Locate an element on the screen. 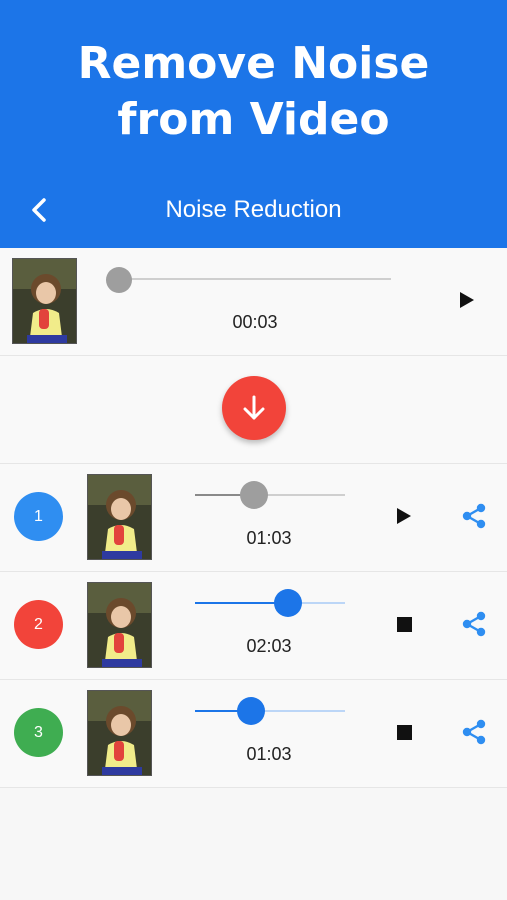 This screenshot has height=900, width=507. source-seek-bar is located at coordinates (255, 279).